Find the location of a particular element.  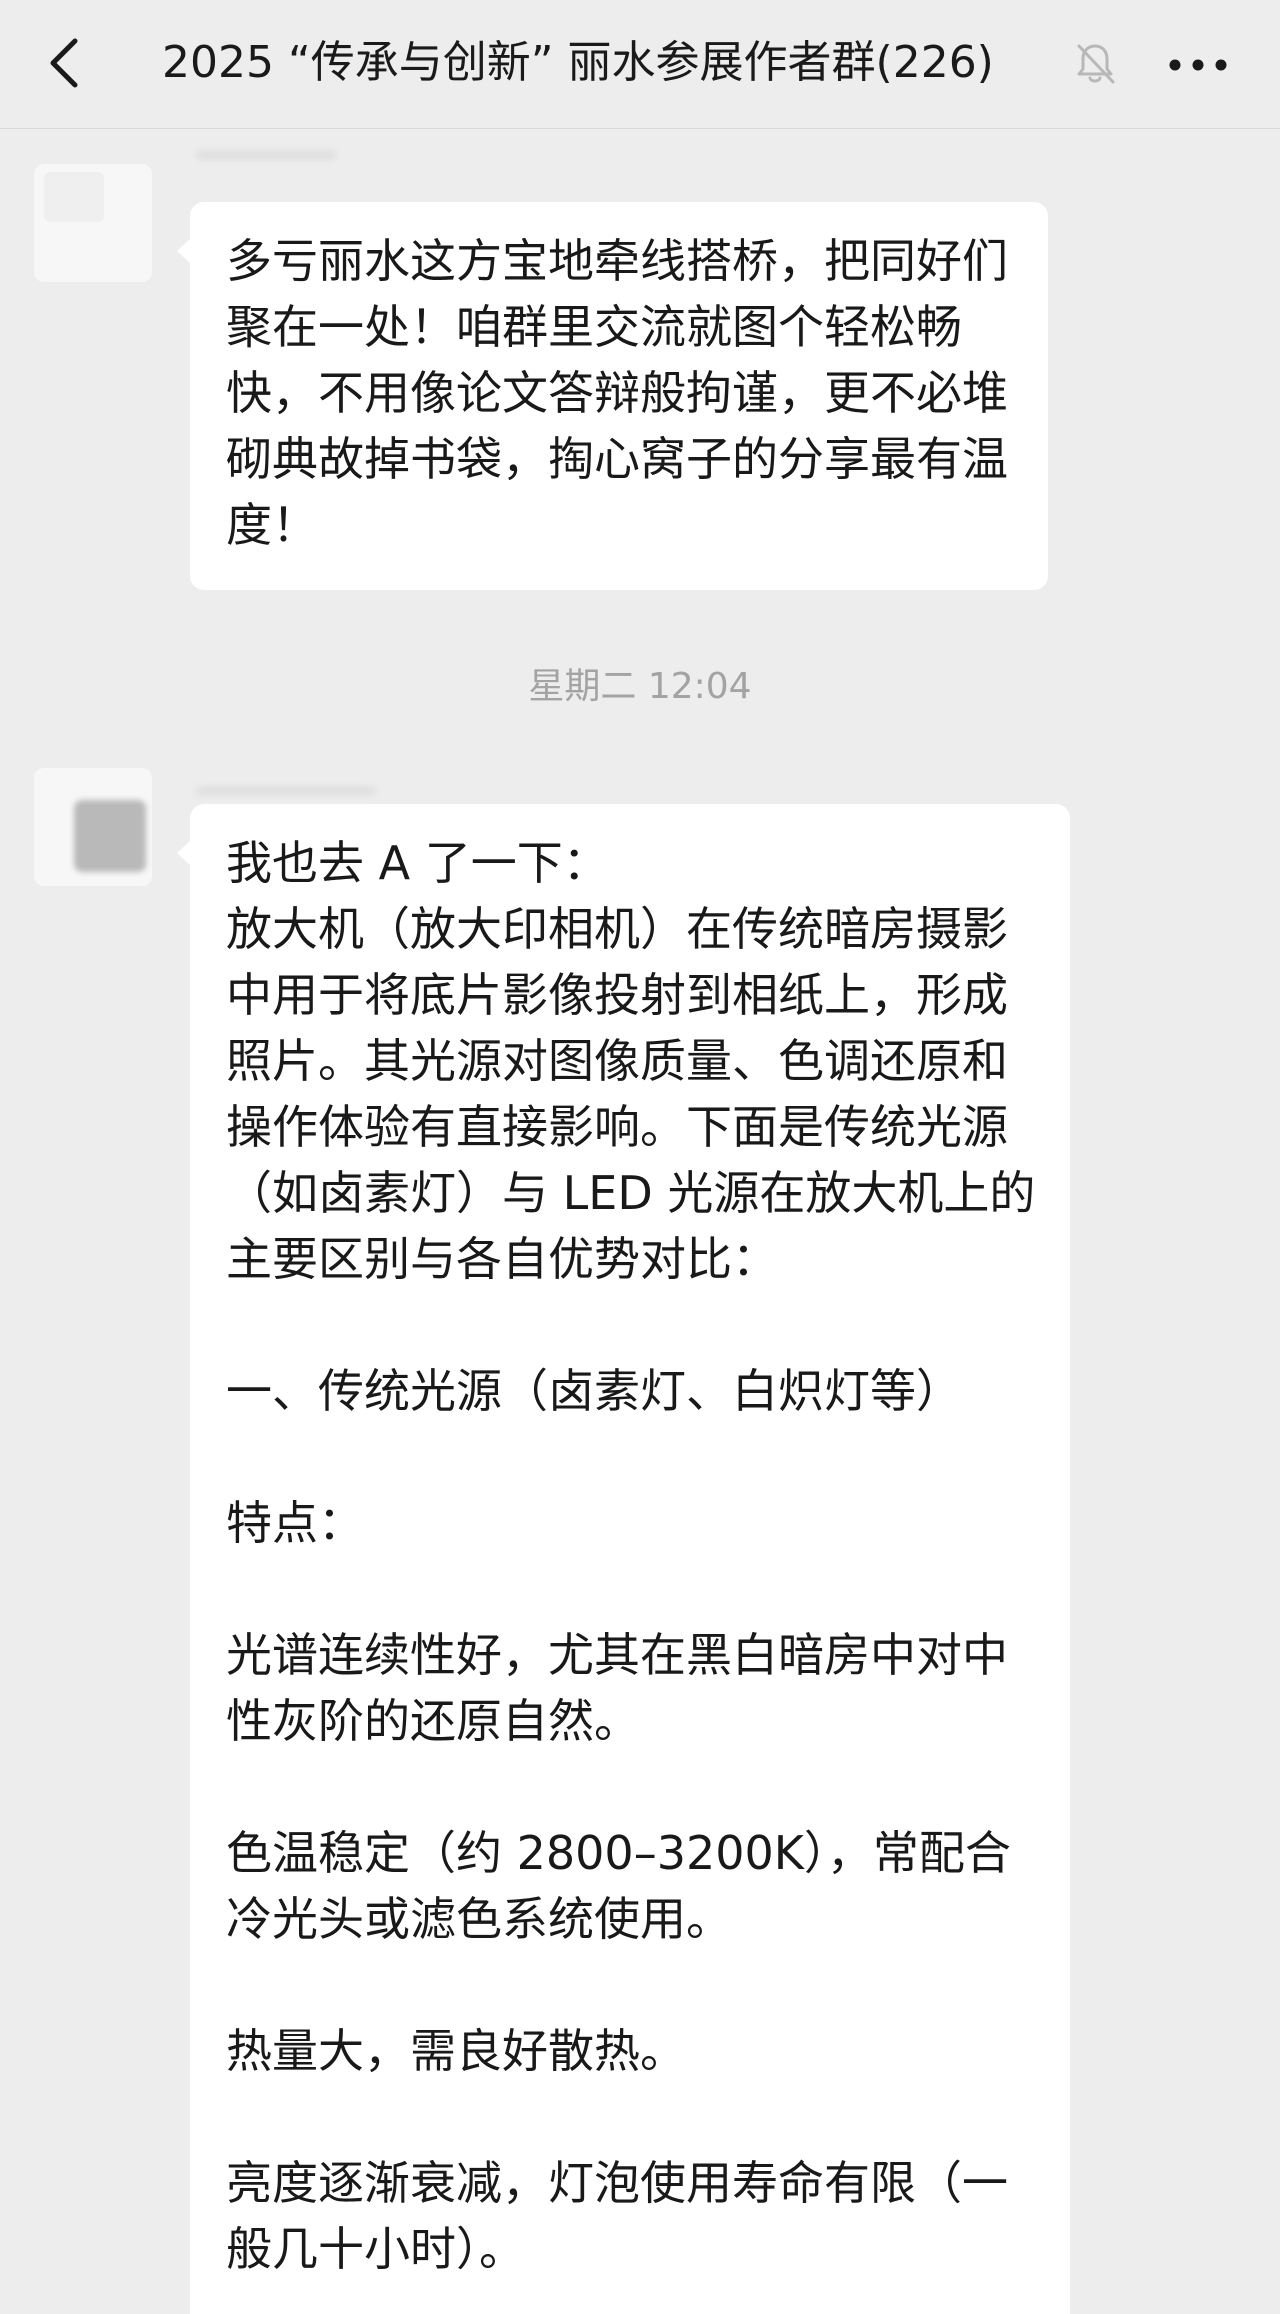

bell-off-icon is located at coordinates (1096, 64).